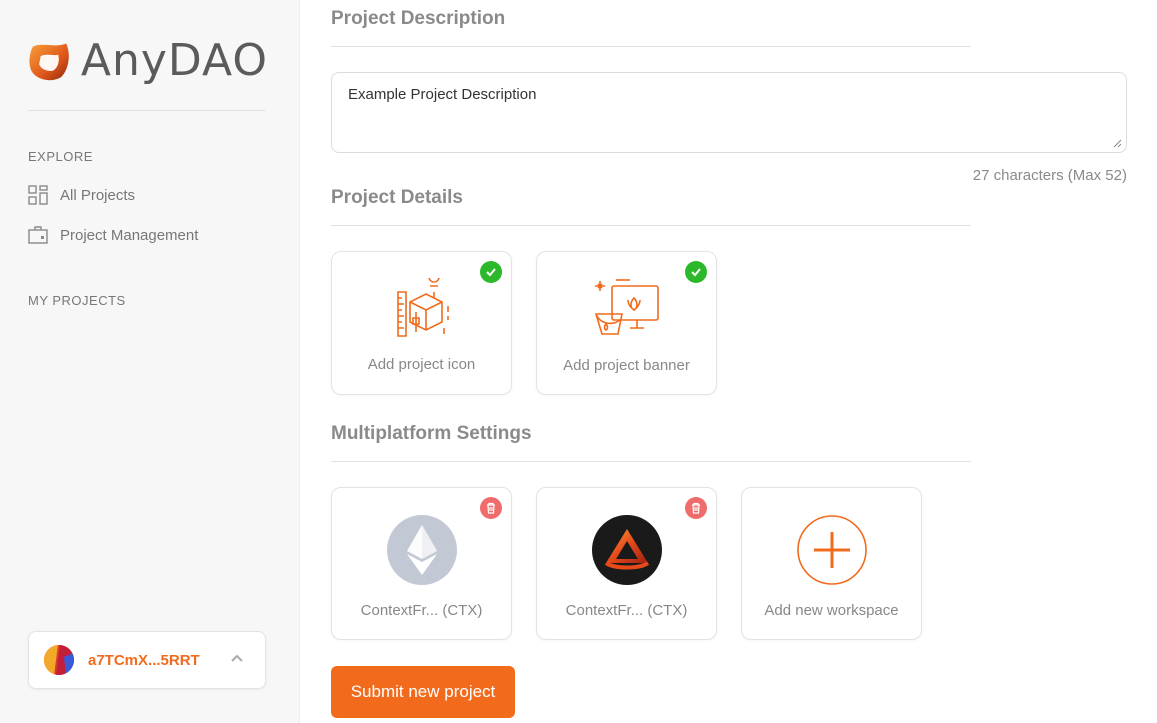  Describe the element at coordinates (626, 365) in the screenshot. I see `card-label: Add project banner` at that location.